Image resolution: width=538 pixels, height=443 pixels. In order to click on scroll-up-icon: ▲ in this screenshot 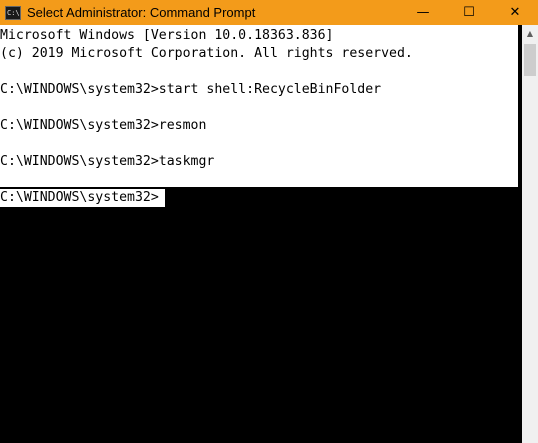, I will do `click(530, 33)`.